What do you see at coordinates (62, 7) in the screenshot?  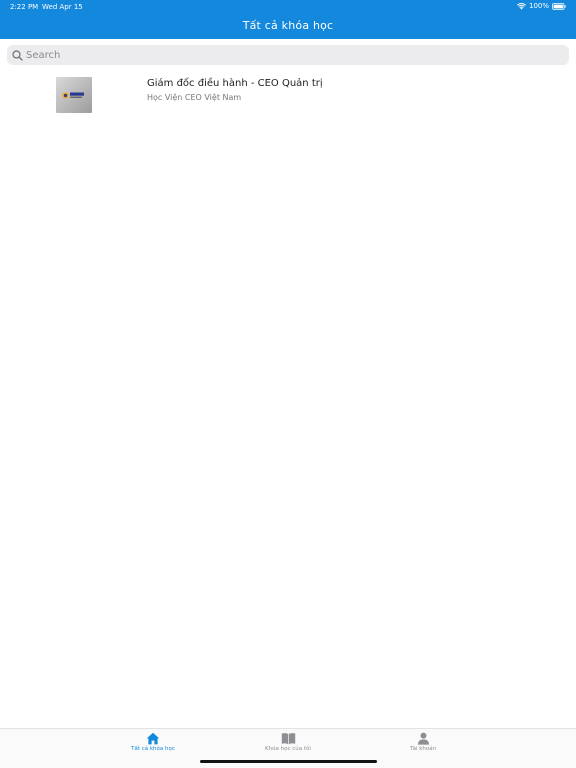 I see `status-date: Wed Apr 15` at bounding box center [62, 7].